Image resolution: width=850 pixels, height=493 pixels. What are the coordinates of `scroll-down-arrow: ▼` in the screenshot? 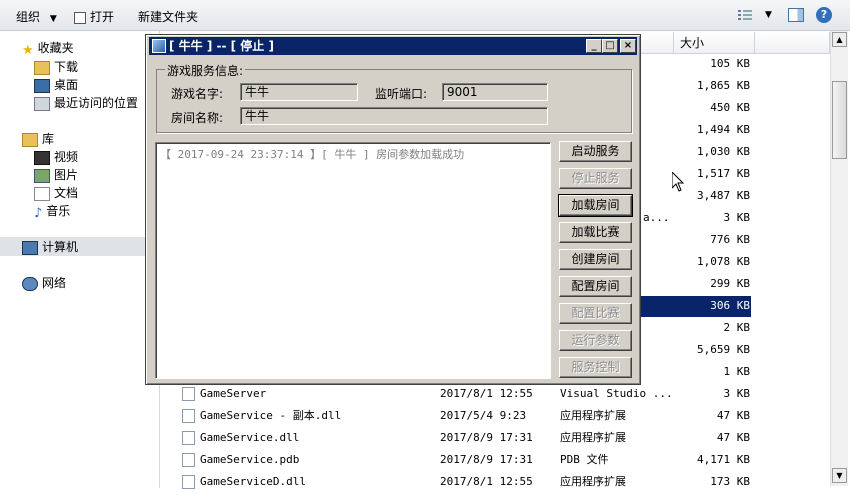 It's located at (839, 475).